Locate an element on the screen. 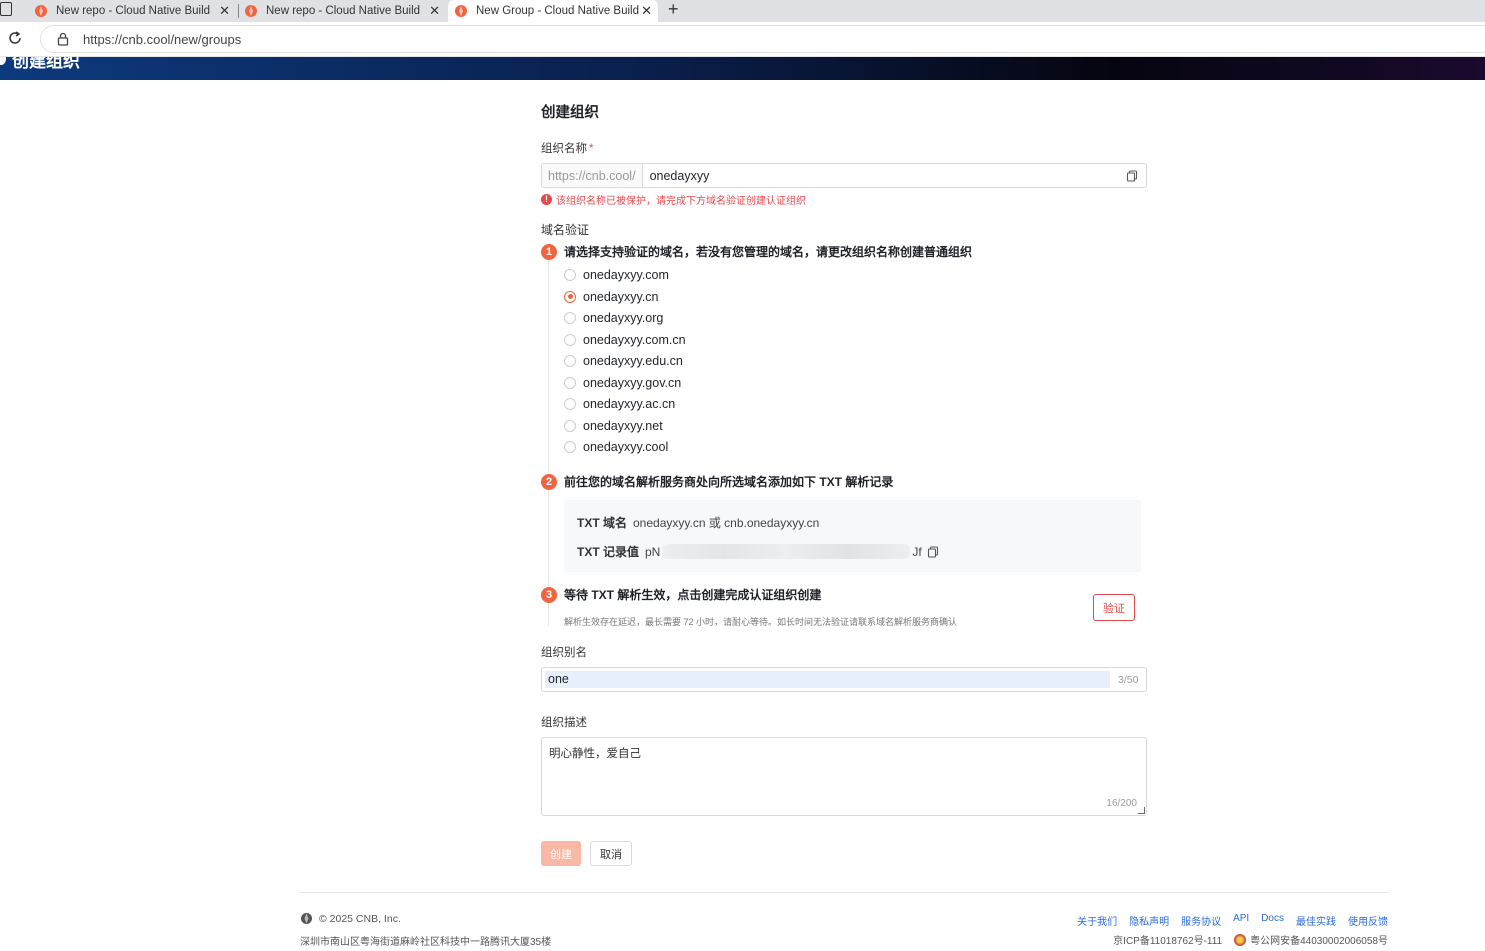 The height and width of the screenshot is (951, 1485). domain-label: onedayxyy.gov.cn is located at coordinates (632, 382).